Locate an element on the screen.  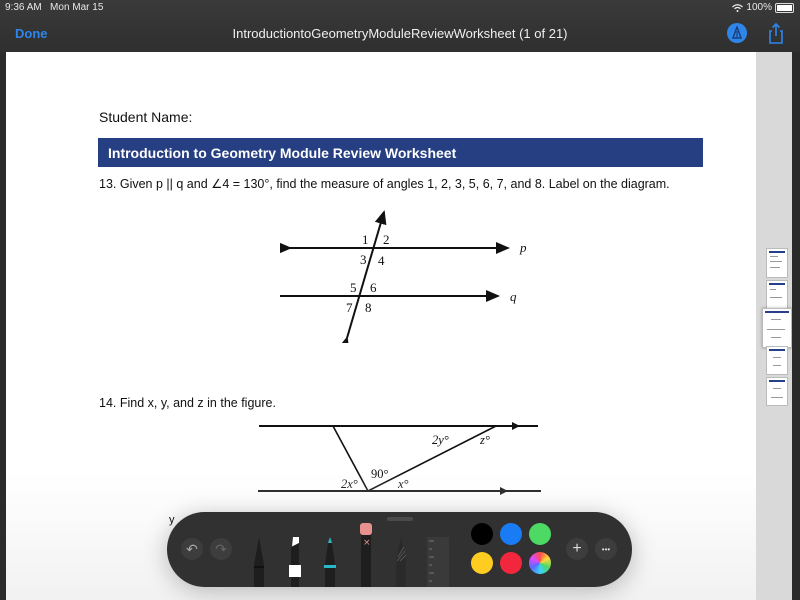
toolbar-grabber is located at coordinates (400, 519).